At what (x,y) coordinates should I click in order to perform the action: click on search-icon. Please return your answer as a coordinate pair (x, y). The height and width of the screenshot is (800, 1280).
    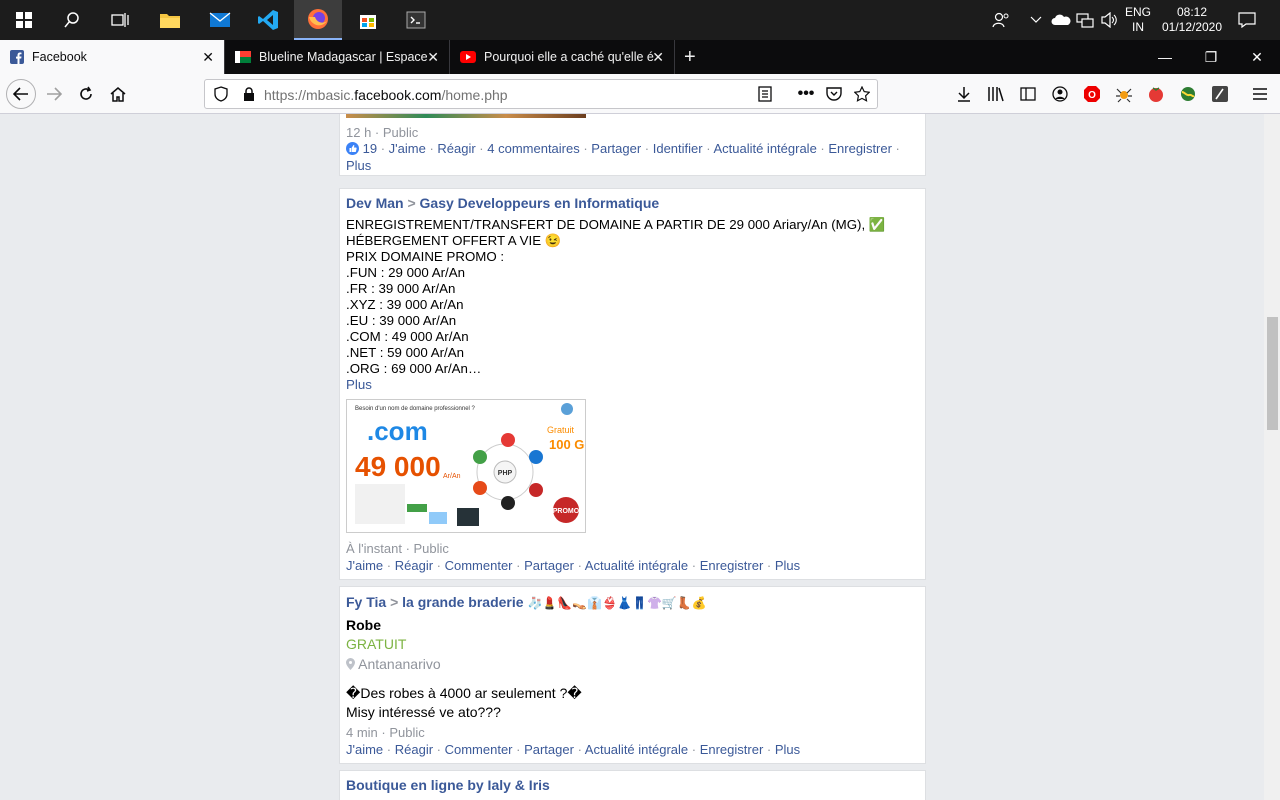
    Looking at the image, I should click on (72, 20).